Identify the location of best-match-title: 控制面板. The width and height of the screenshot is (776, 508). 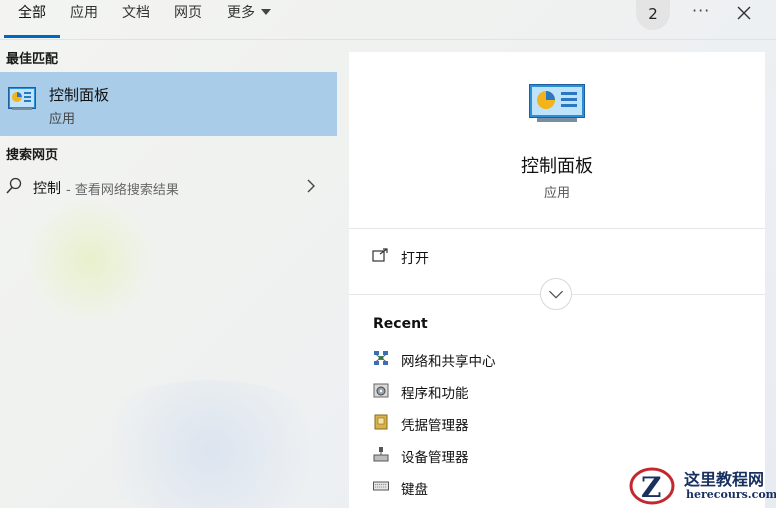
(79, 95).